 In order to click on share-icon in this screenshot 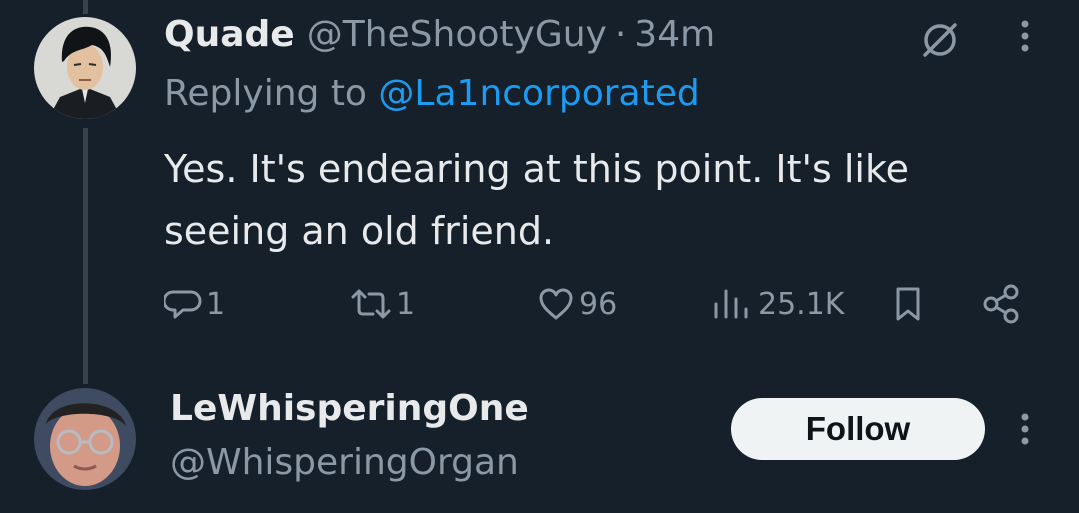, I will do `click(1001, 304)`.